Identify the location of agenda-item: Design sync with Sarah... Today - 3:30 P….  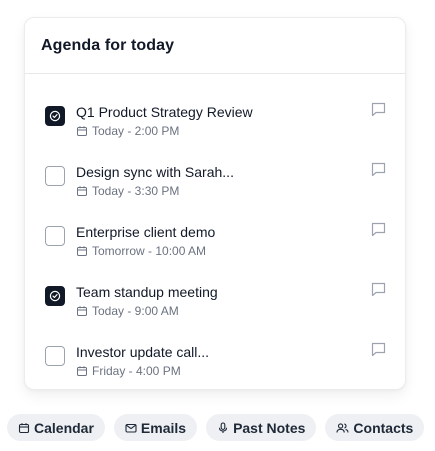
(215, 174).